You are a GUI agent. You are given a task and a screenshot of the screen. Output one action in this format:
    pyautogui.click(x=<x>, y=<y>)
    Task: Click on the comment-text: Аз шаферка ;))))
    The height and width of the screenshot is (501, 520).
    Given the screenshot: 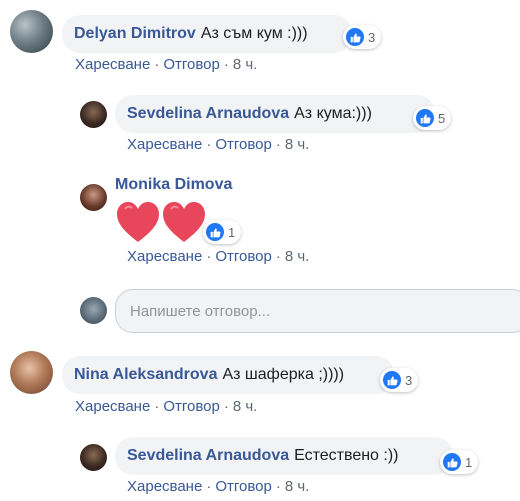 What is the action you would take?
    pyautogui.click(x=283, y=374)
    